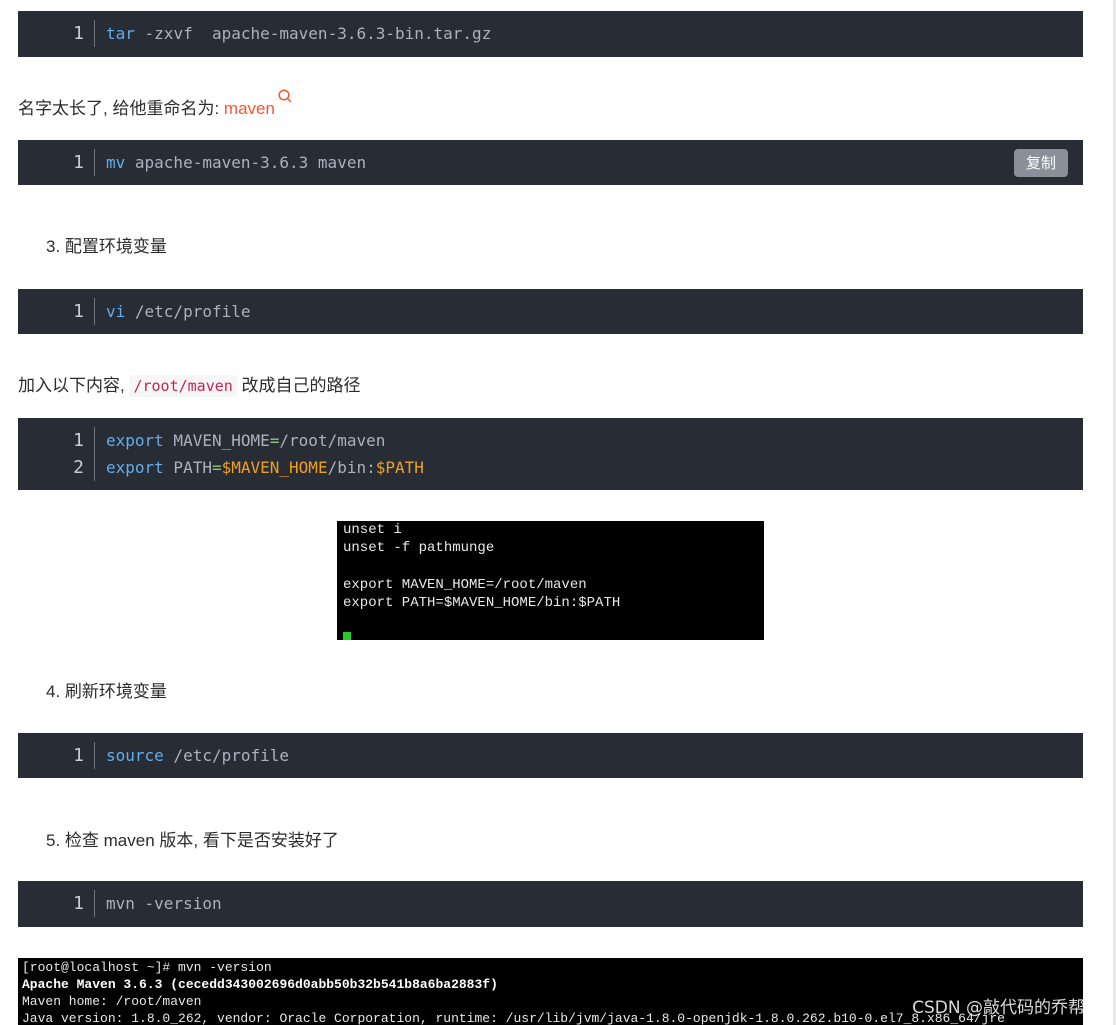  Describe the element at coordinates (106, 691) in the screenshot. I see `step-4-heading: 4. 刷新环境变量` at that location.